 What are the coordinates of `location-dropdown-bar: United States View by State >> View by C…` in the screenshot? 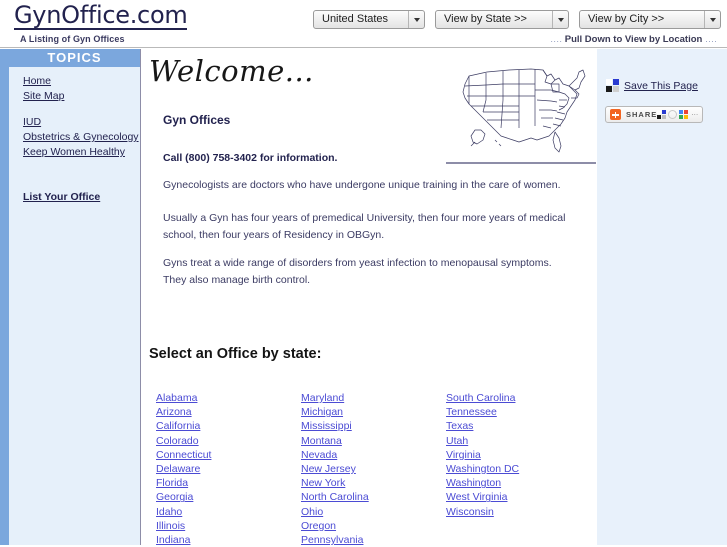 It's located at (517, 19).